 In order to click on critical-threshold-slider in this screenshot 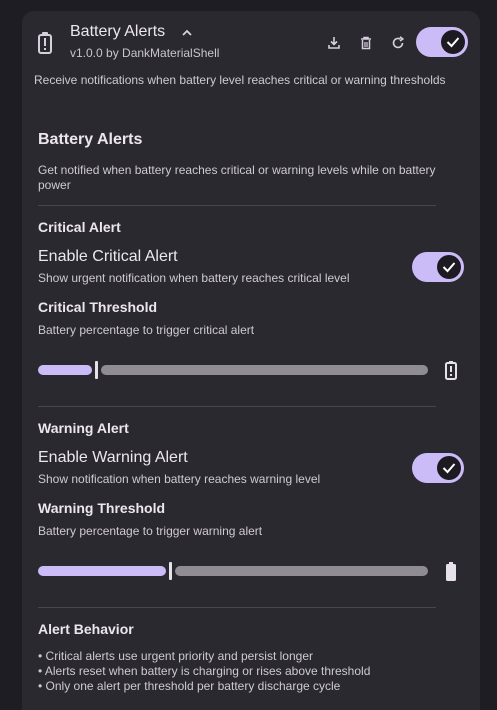, I will do `click(233, 370)`.